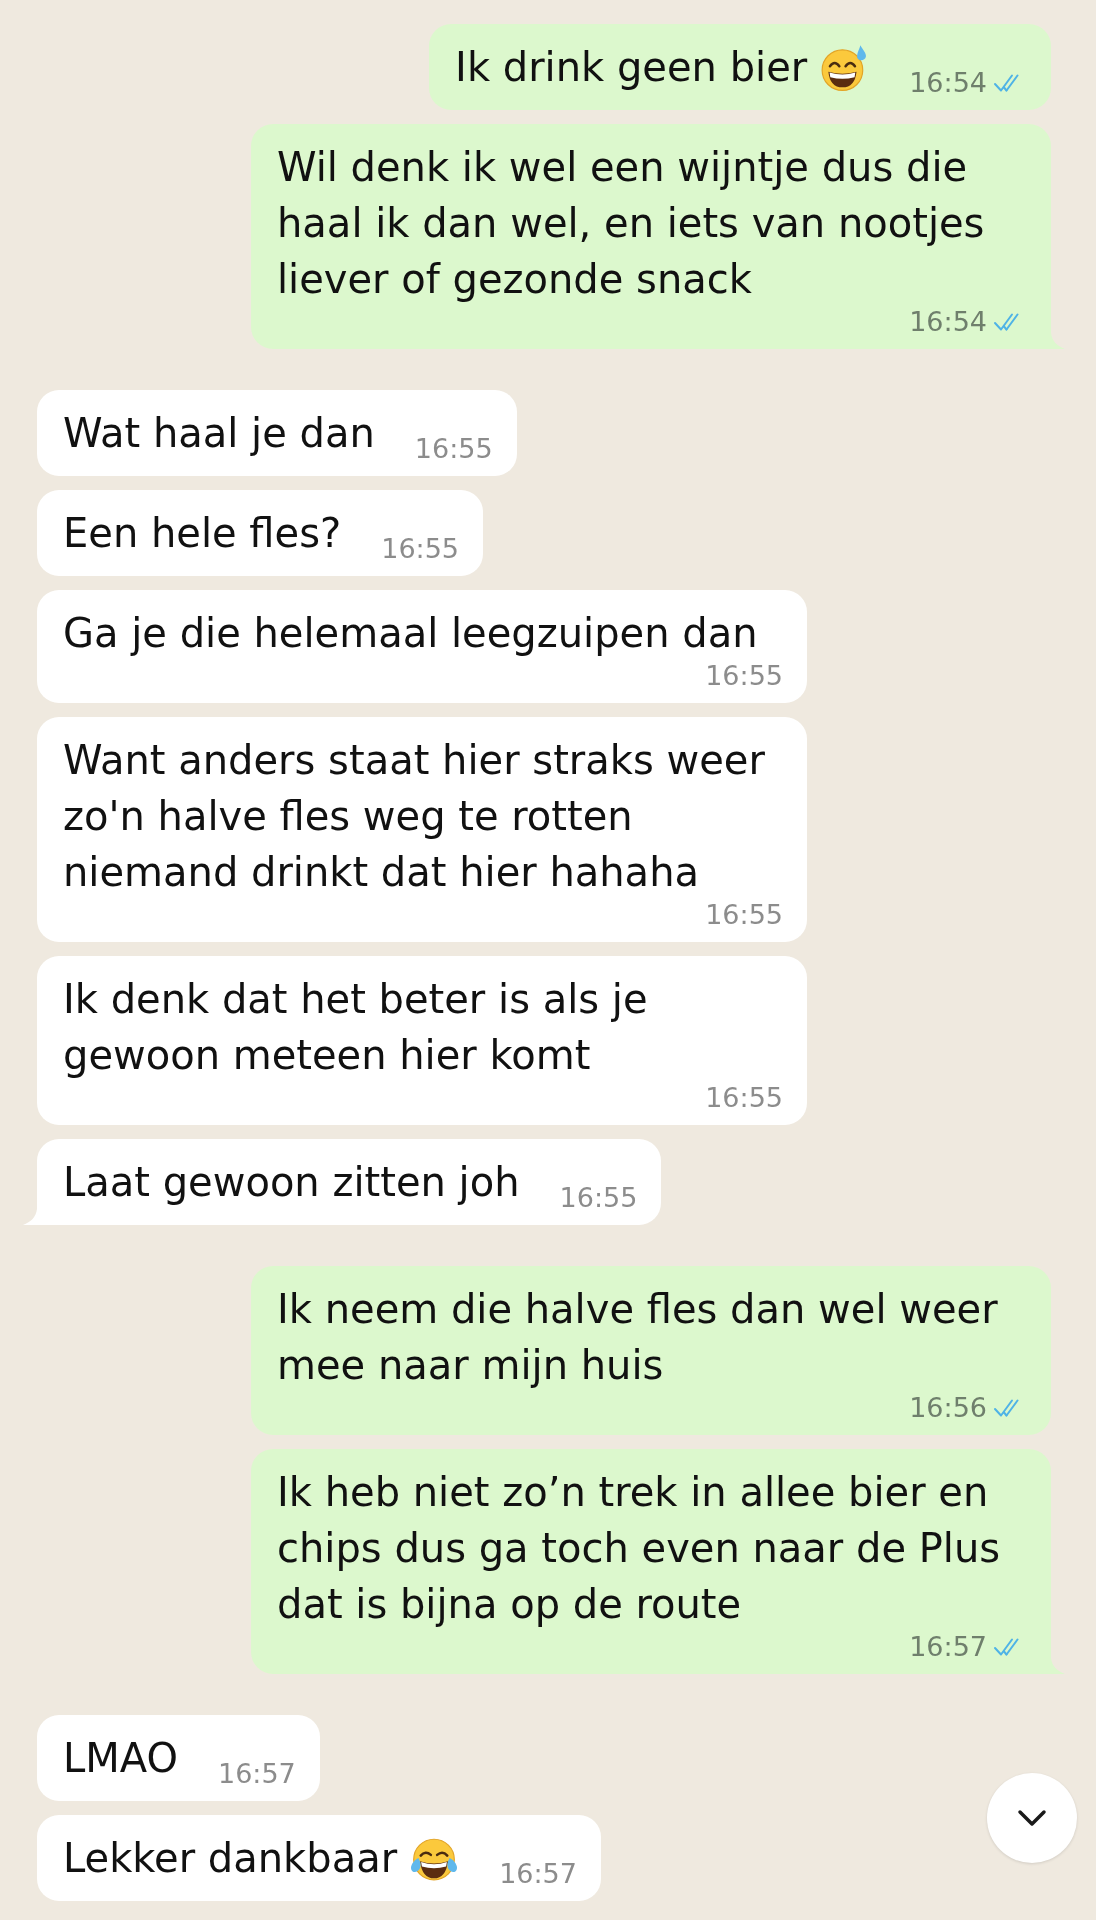 This screenshot has width=1096, height=1920. Describe the element at coordinates (356, 1027) in the screenshot. I see `message-text: Ik denk dat het beter is als je gewoon meteen hier komt` at that location.